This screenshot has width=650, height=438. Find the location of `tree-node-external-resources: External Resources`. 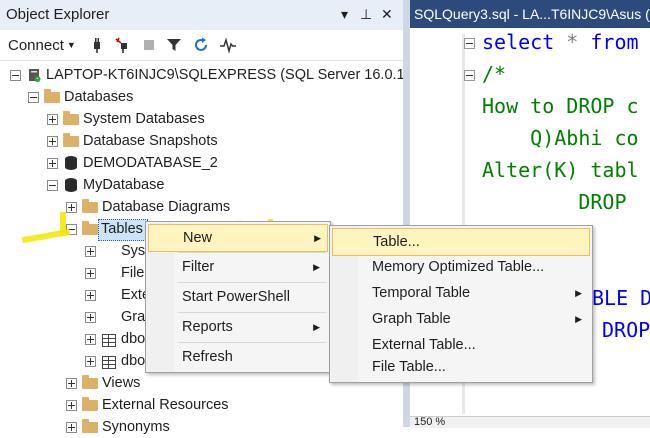

tree-node-external-resources: External Resources is located at coordinates (201, 405).